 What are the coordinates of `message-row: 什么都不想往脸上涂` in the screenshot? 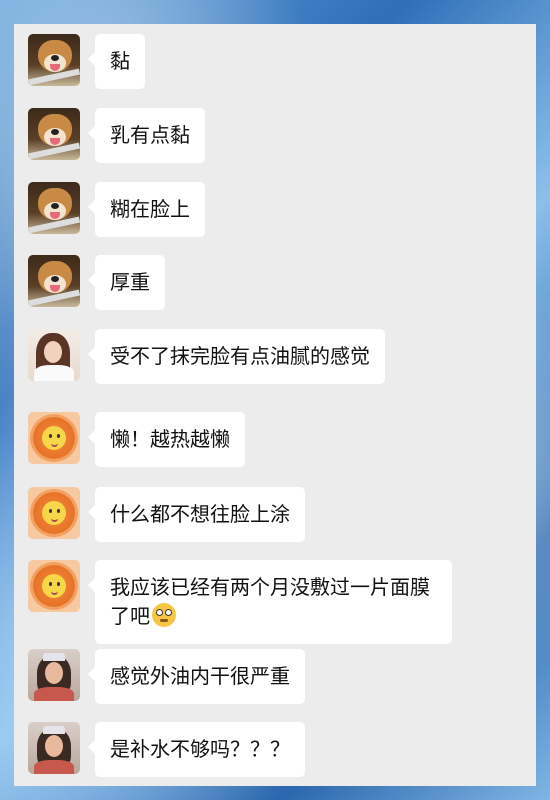 It's located at (166, 514).